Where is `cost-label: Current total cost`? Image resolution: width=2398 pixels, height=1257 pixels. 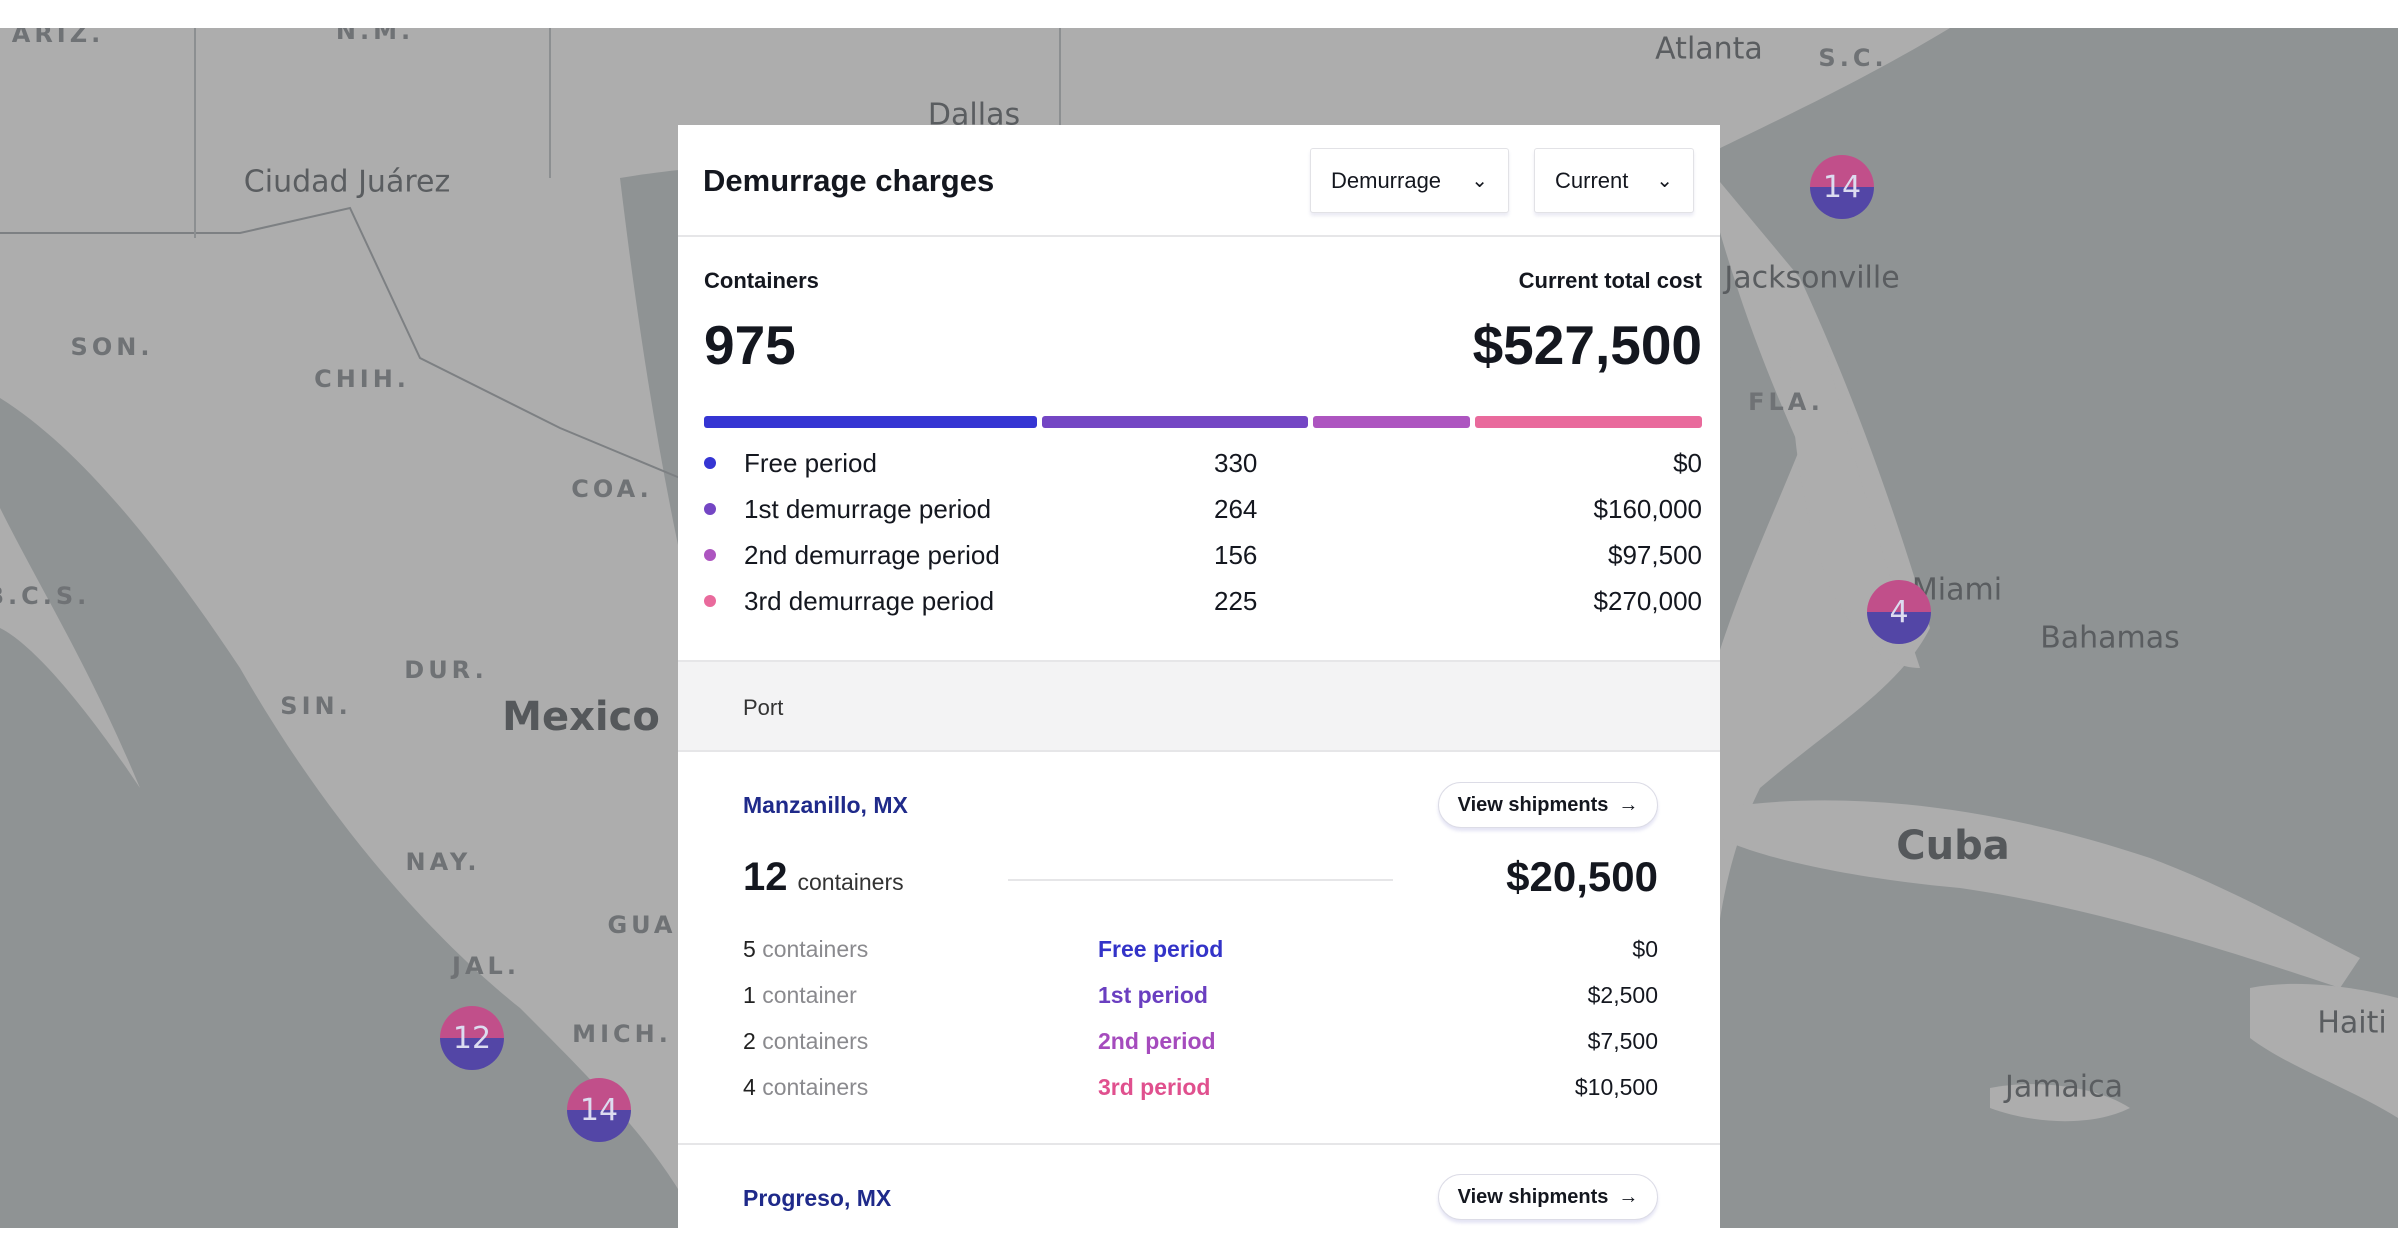 cost-label: Current total cost is located at coordinates (1610, 280).